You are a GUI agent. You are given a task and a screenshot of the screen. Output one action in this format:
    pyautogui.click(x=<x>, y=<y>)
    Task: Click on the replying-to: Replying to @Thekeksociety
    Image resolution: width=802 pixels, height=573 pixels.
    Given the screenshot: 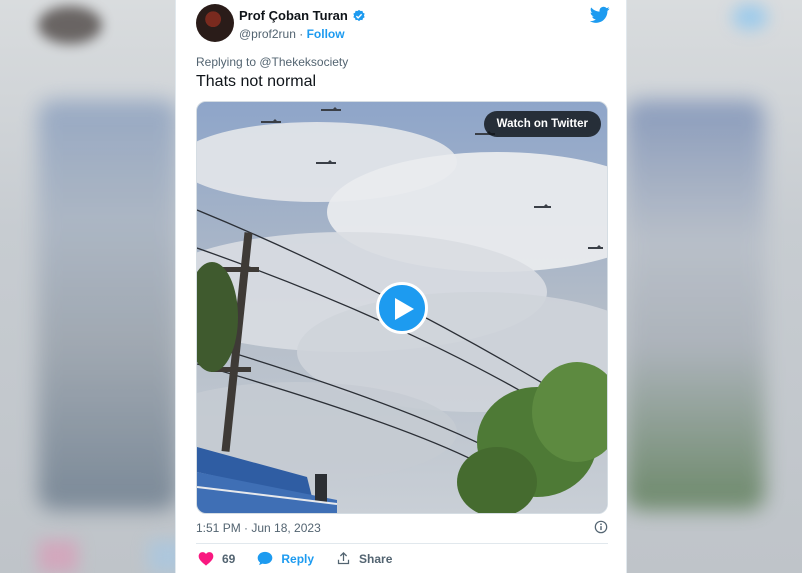 What is the action you would take?
    pyautogui.click(x=272, y=62)
    